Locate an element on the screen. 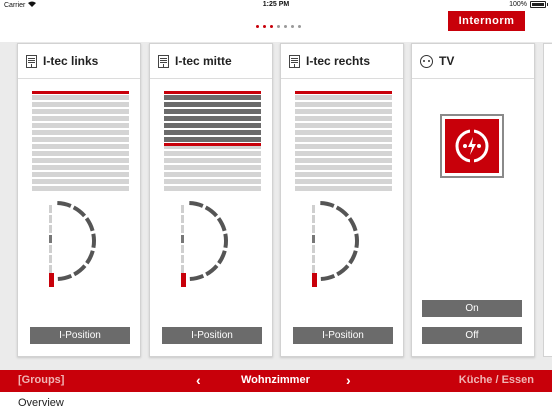 This screenshot has width=552, height=414. card-title: I-tec links is located at coordinates (71, 61).